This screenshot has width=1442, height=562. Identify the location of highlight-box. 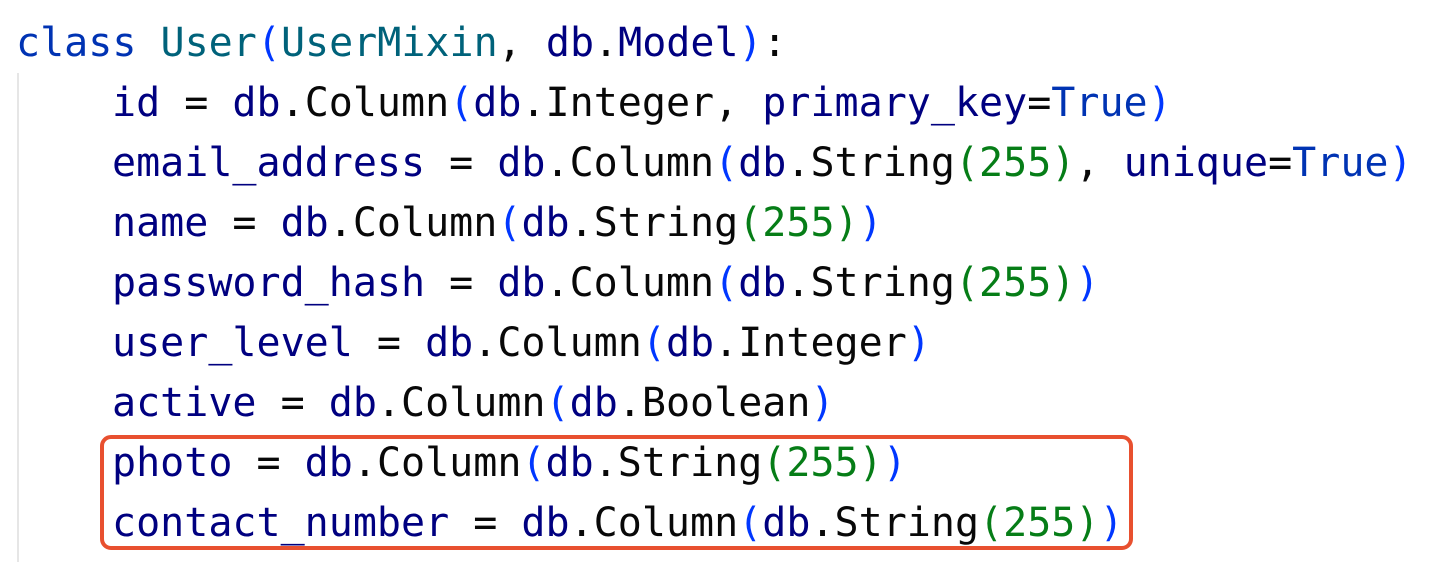
(616, 492).